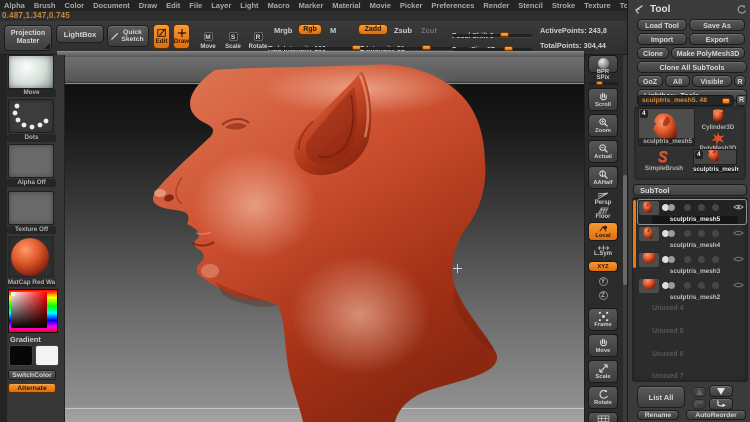  Describe the element at coordinates (715, 157) in the screenshot. I see `tool-item-sculptris-mesh: 4` at that location.